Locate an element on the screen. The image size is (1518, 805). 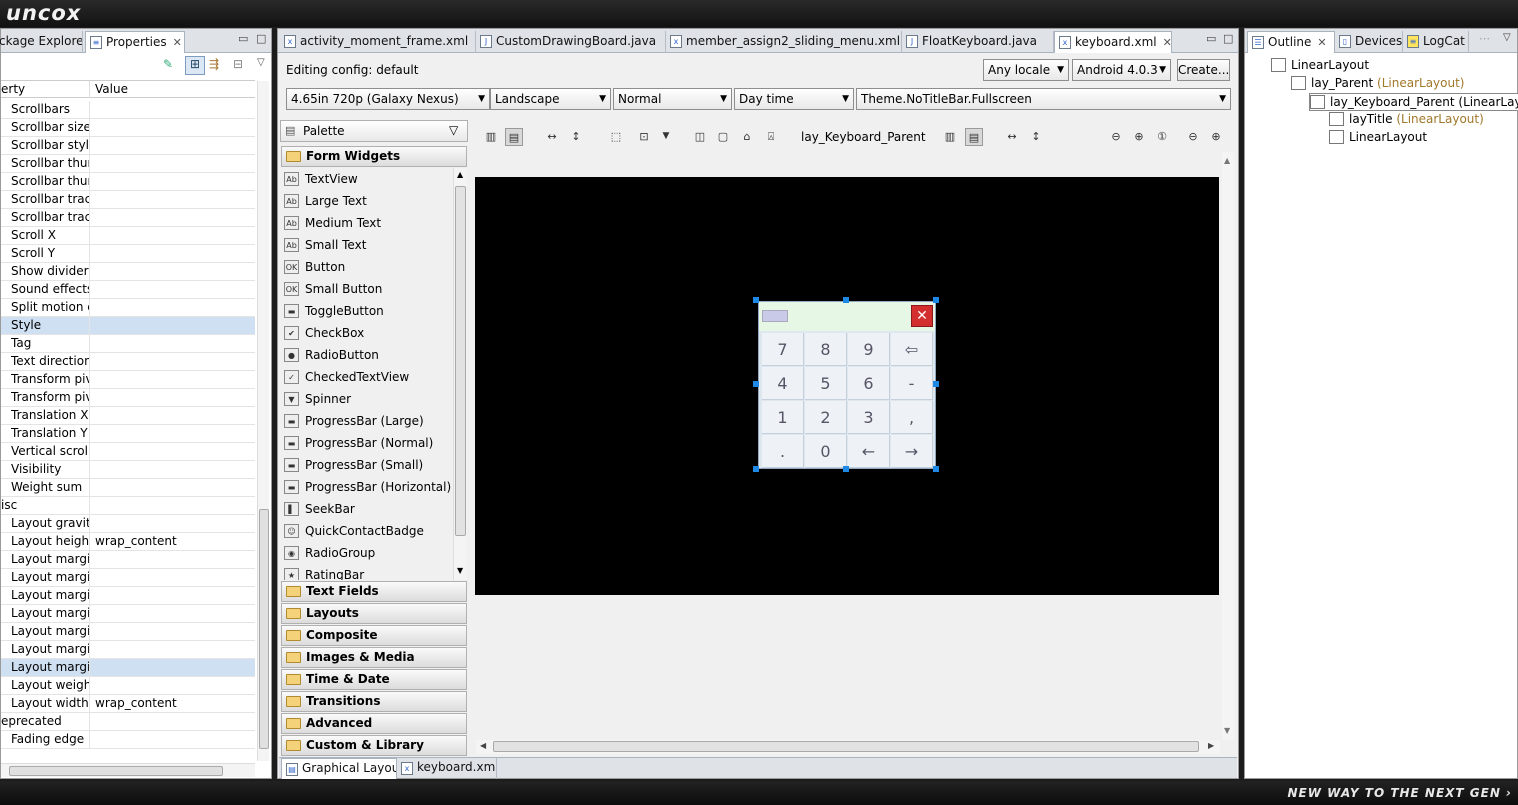
tab-member-assign2: x member_assign2_sliding_menu.xml is located at coordinates (784, 42).